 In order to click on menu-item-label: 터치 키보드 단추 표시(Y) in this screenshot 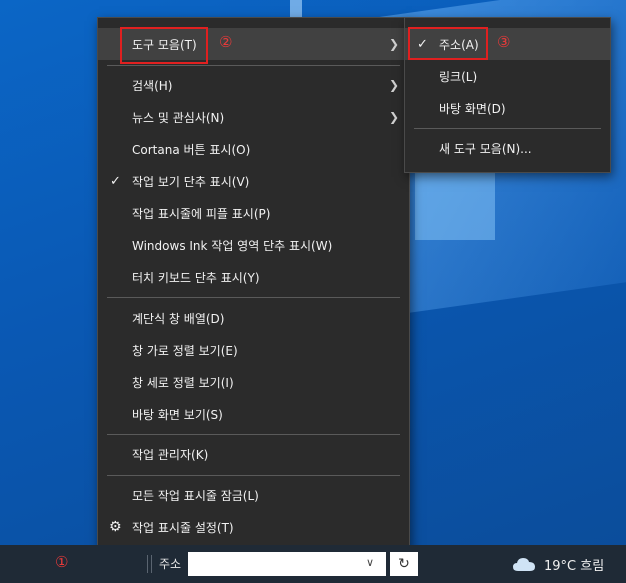, I will do `click(196, 277)`.